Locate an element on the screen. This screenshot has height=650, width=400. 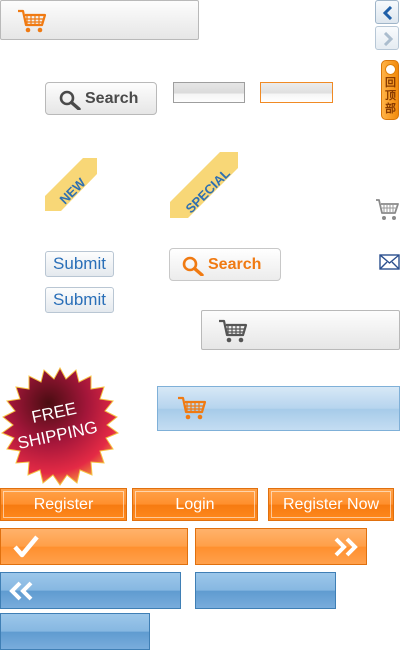
back-to-top-label: 回顶部 is located at coordinates (390, 95).